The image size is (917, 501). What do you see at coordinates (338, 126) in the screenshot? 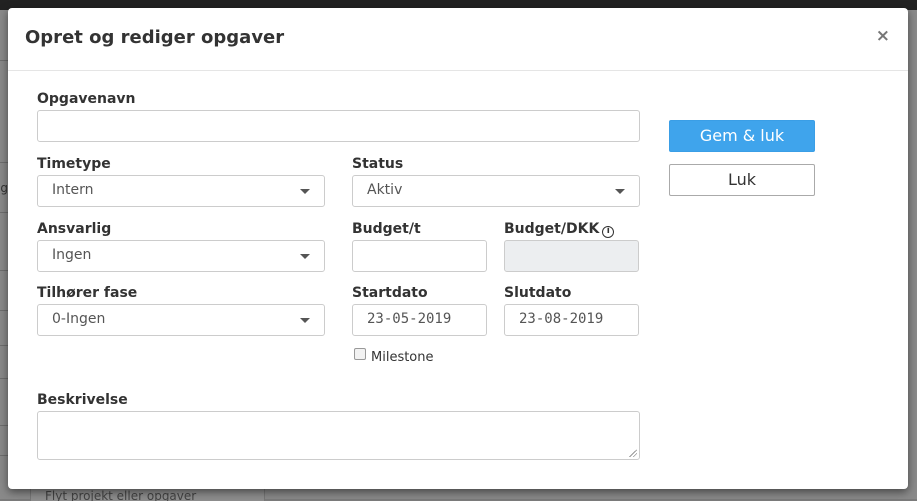
I see `task-name-input` at bounding box center [338, 126].